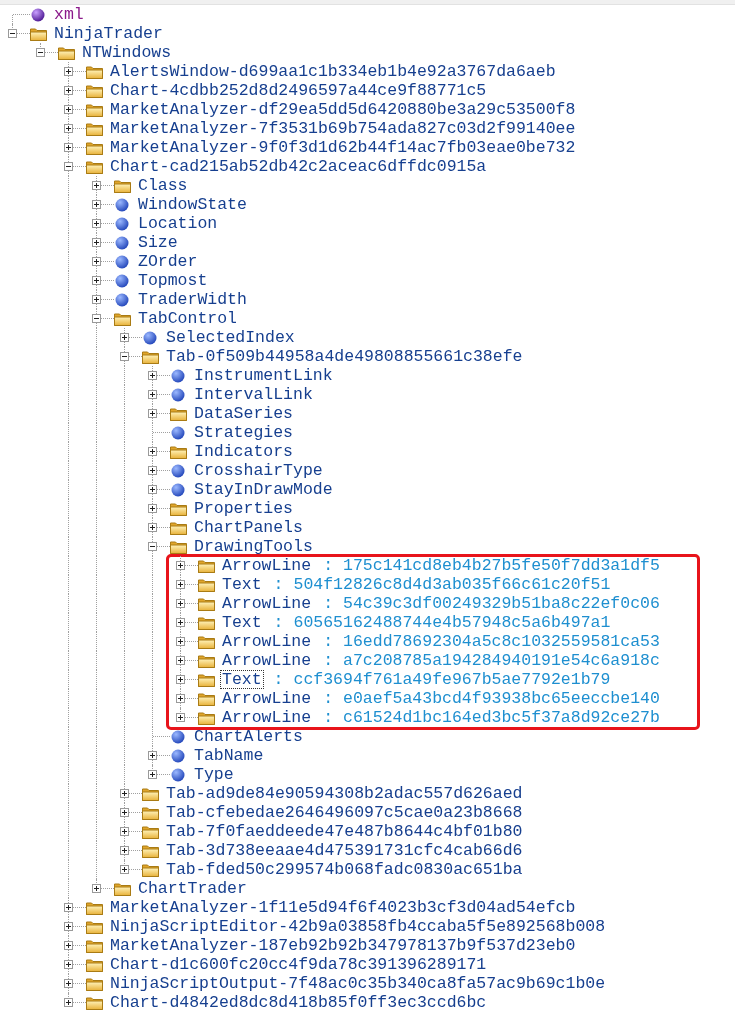 The height and width of the screenshot is (1027, 735). What do you see at coordinates (214, 774) in the screenshot?
I see `node-label: Type` at bounding box center [214, 774].